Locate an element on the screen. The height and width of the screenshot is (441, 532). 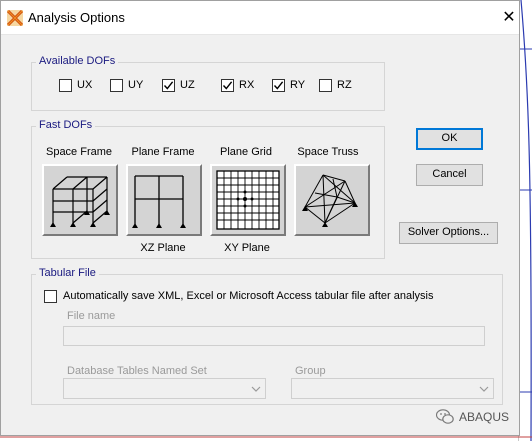
dof-checkbox-box-uy is located at coordinates (116, 85).